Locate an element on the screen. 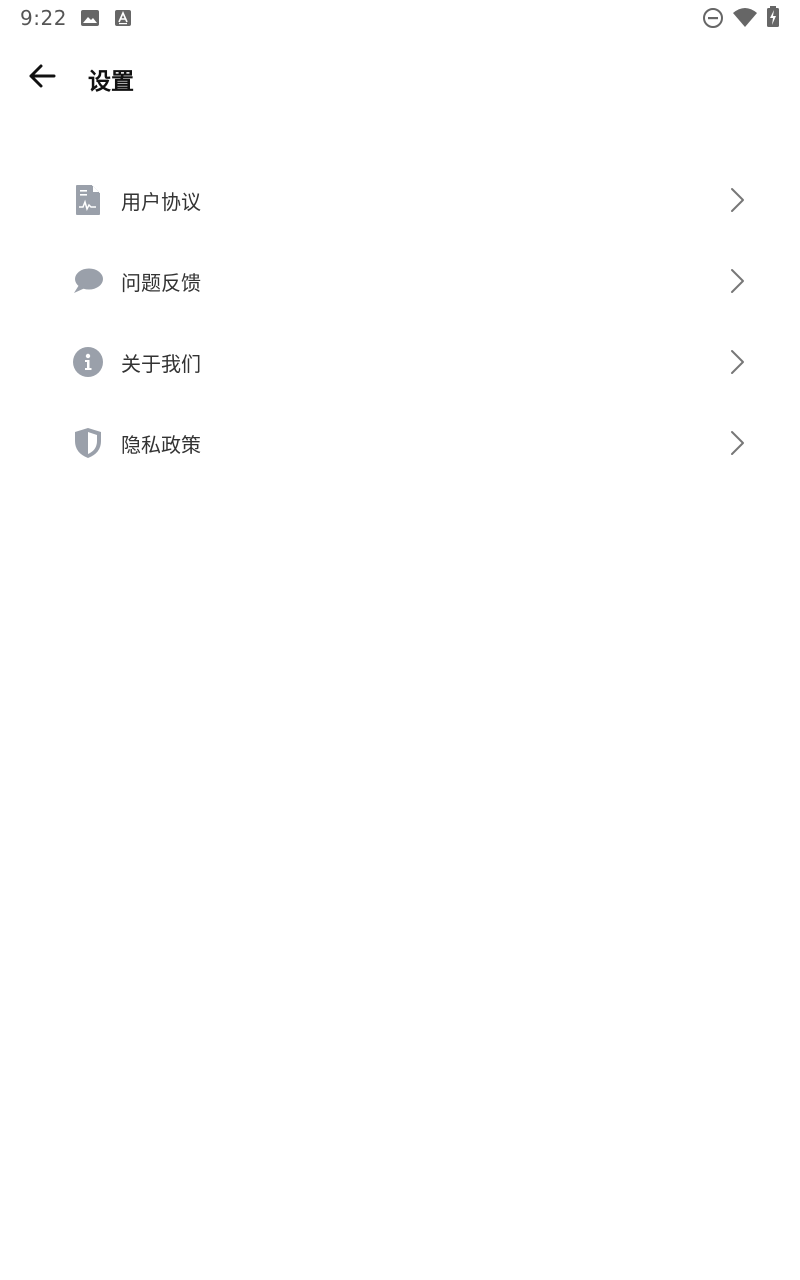 The image size is (800, 1280). status-time: 9:22 is located at coordinates (43, 18).